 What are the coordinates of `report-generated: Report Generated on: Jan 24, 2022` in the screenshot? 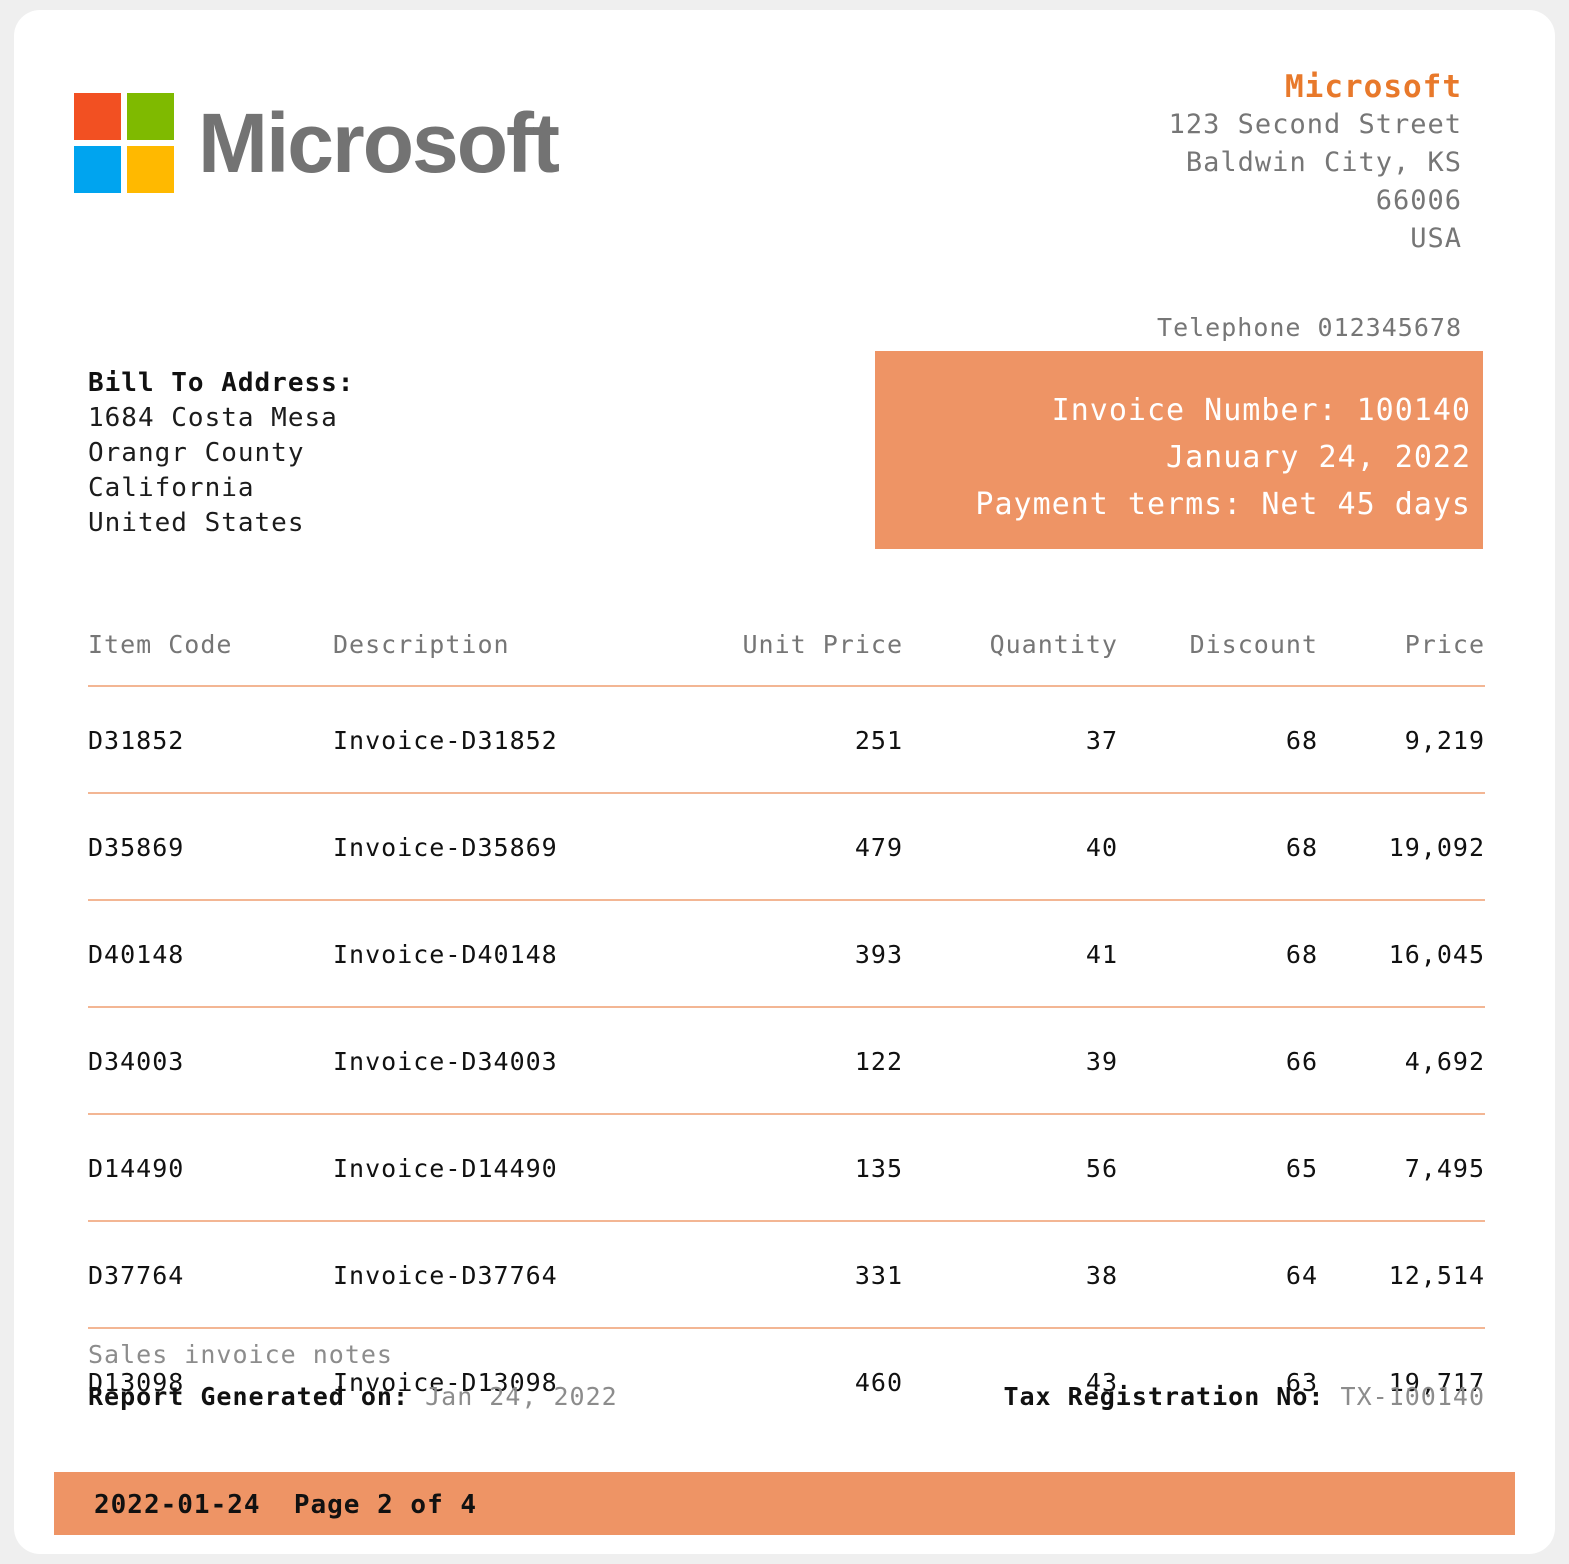 It's located at (353, 1396).